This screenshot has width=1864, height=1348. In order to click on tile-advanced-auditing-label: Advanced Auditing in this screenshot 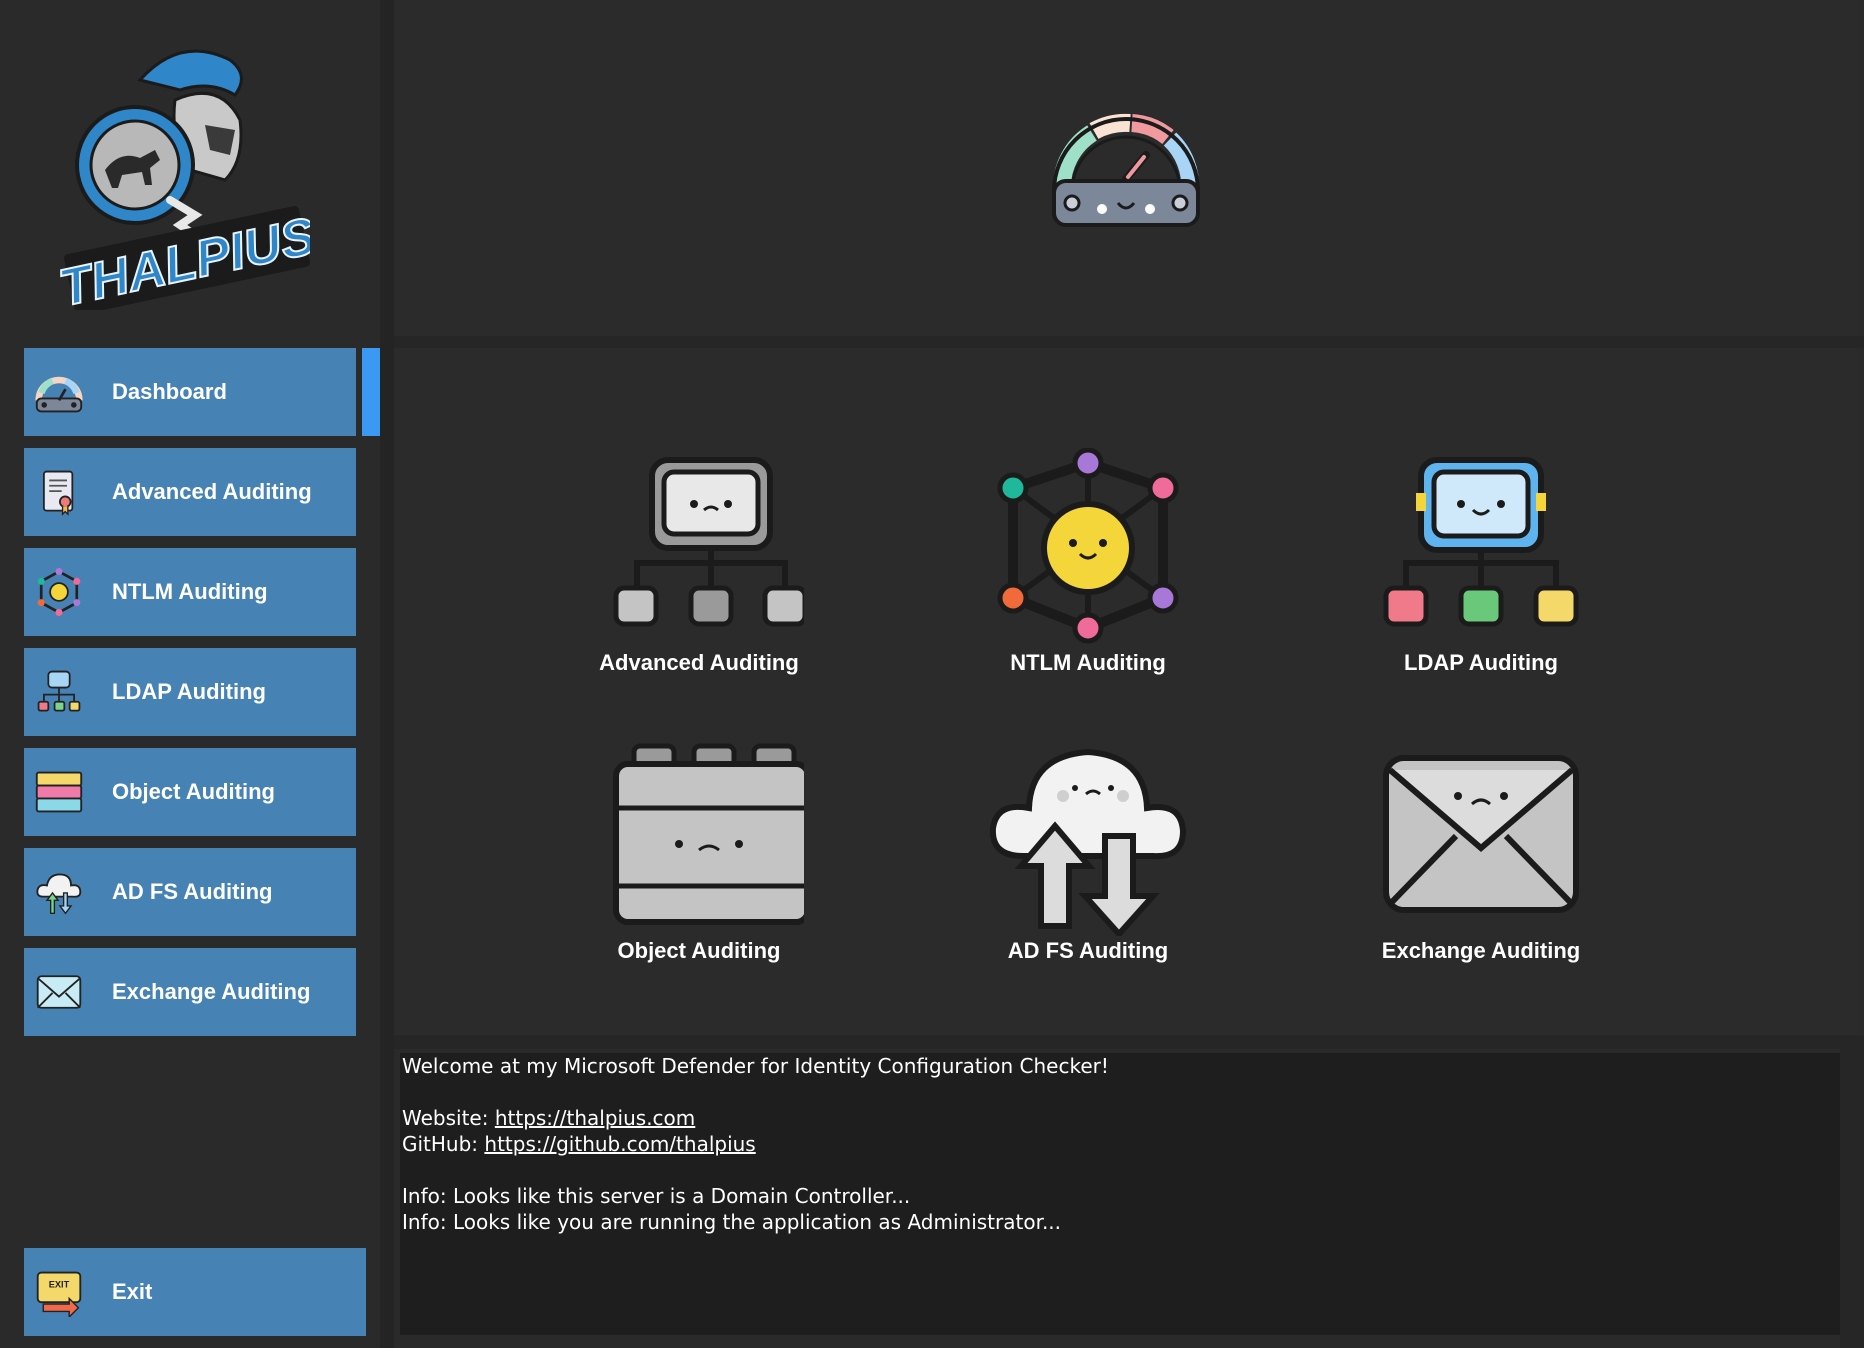, I will do `click(699, 662)`.